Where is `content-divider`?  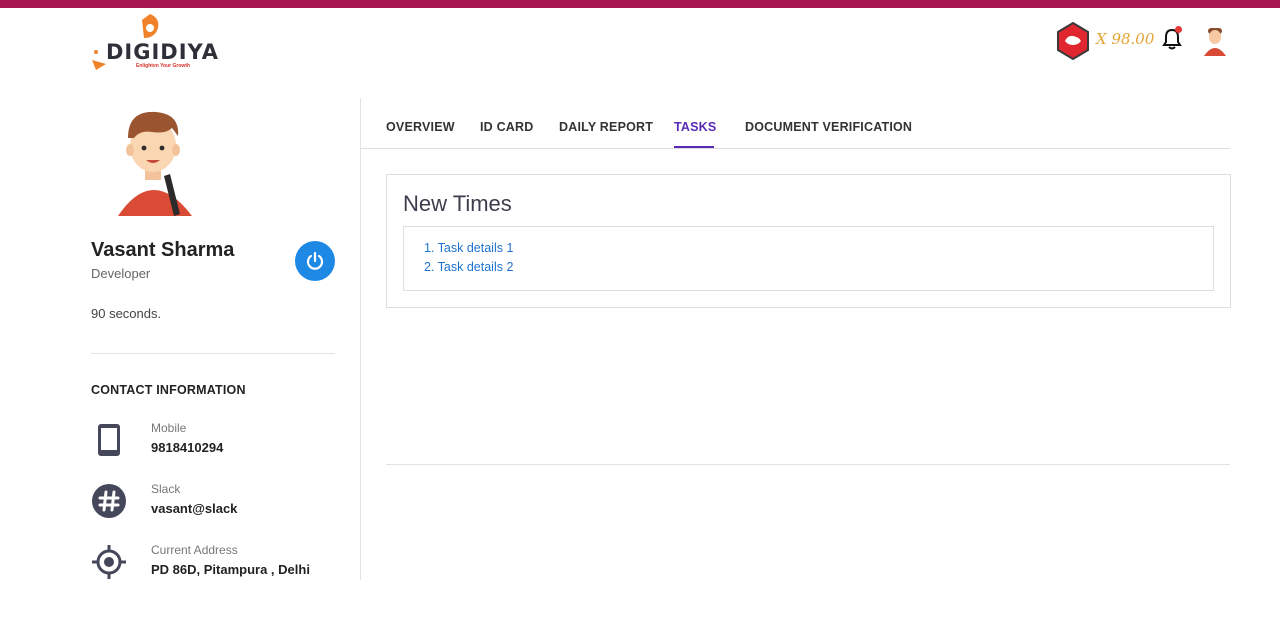
content-divider is located at coordinates (808, 464).